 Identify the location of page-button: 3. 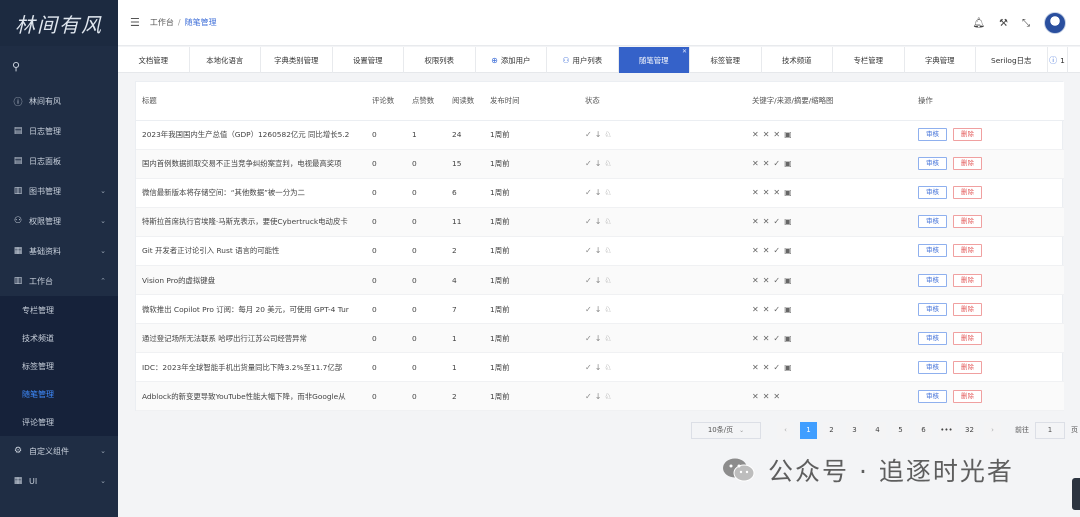
(854, 430).